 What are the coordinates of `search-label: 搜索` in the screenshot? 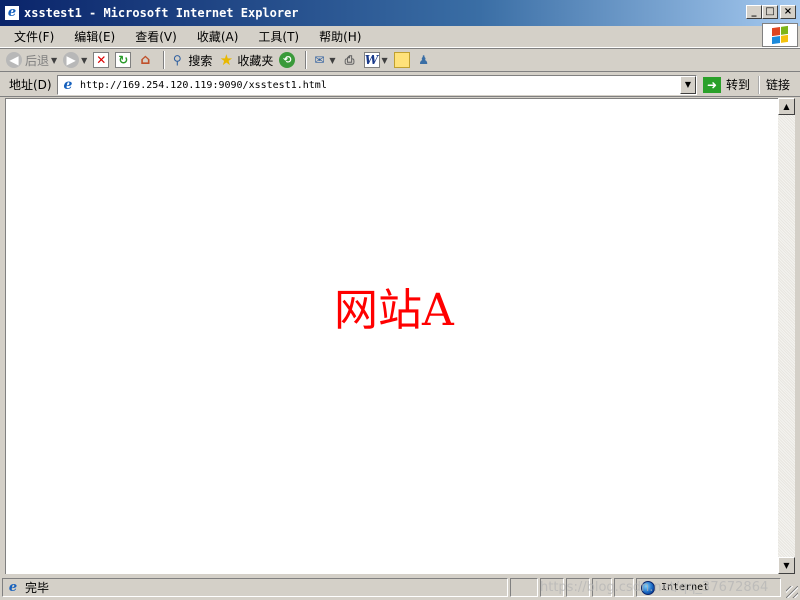 It's located at (200, 60).